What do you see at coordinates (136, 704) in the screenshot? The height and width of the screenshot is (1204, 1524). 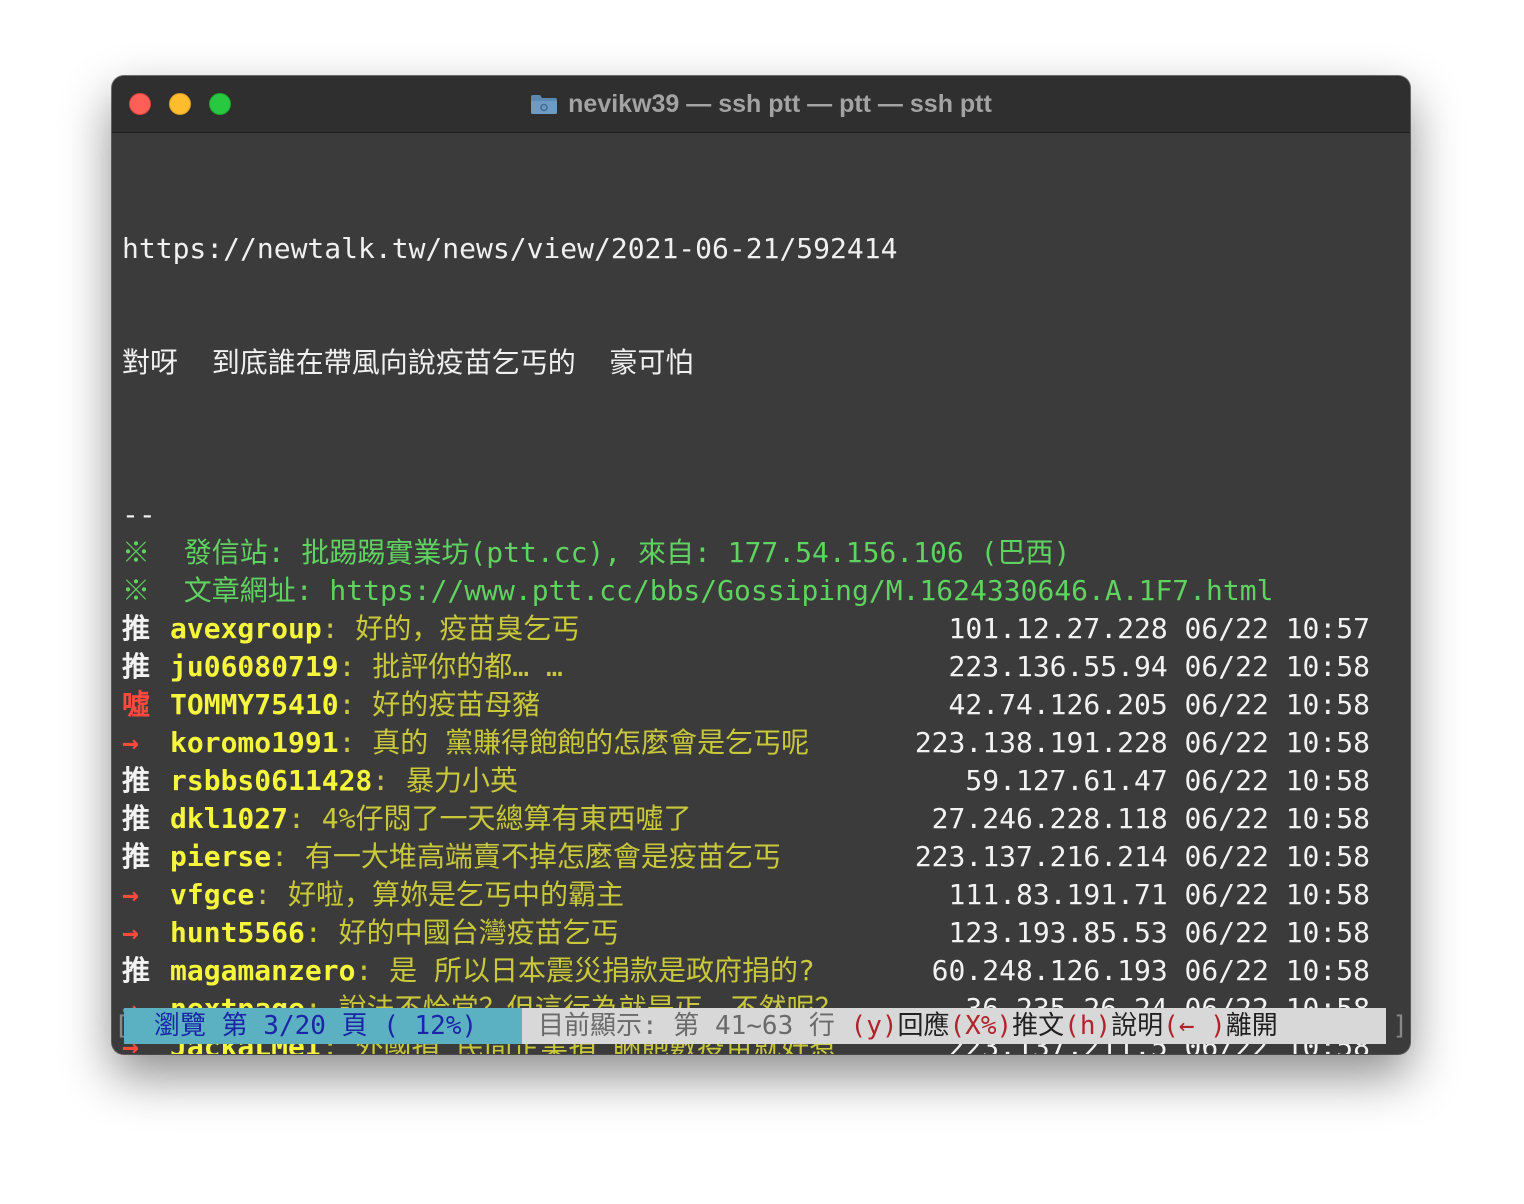 I see `boo-tag: 噓` at bounding box center [136, 704].